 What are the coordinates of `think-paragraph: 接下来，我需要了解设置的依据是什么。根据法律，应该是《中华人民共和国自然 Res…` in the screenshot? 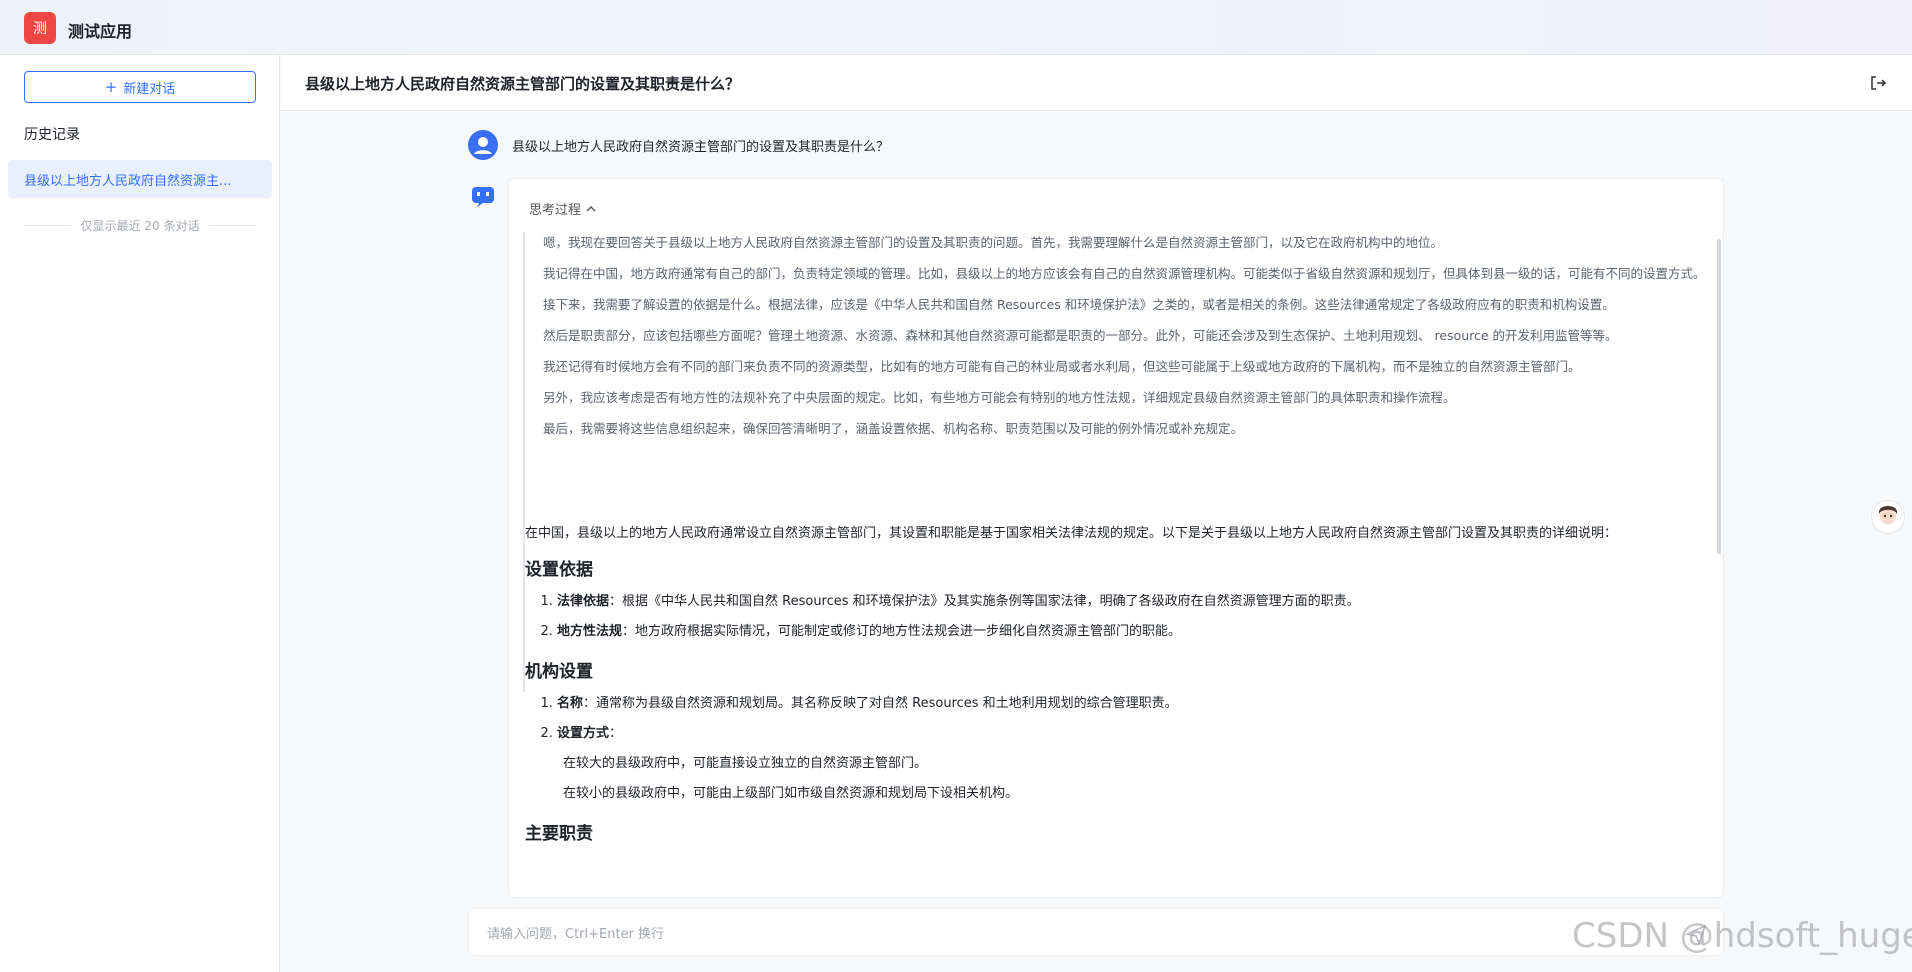 It's located at (1079, 304).